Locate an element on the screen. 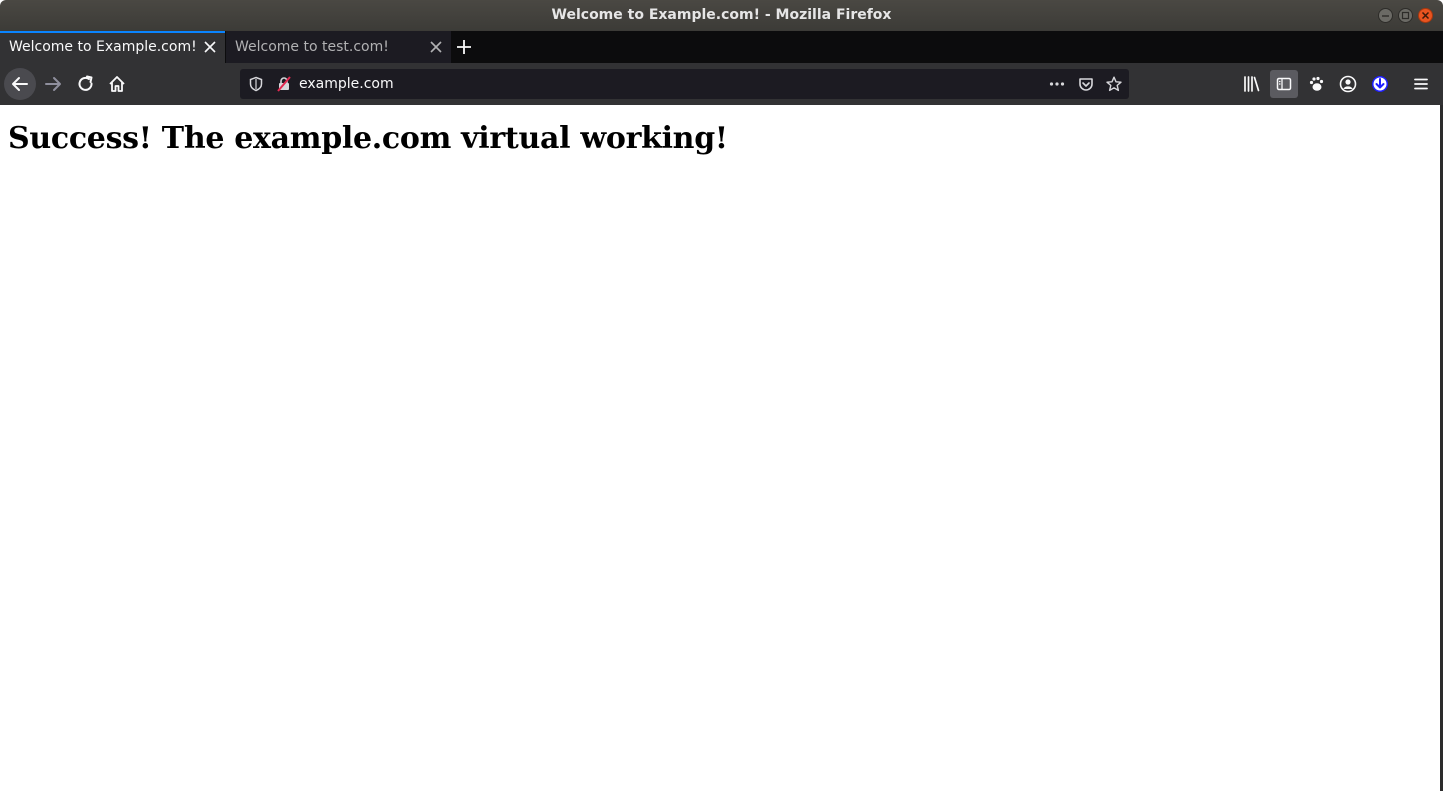  maximize-icon is located at coordinates (1405, 15).